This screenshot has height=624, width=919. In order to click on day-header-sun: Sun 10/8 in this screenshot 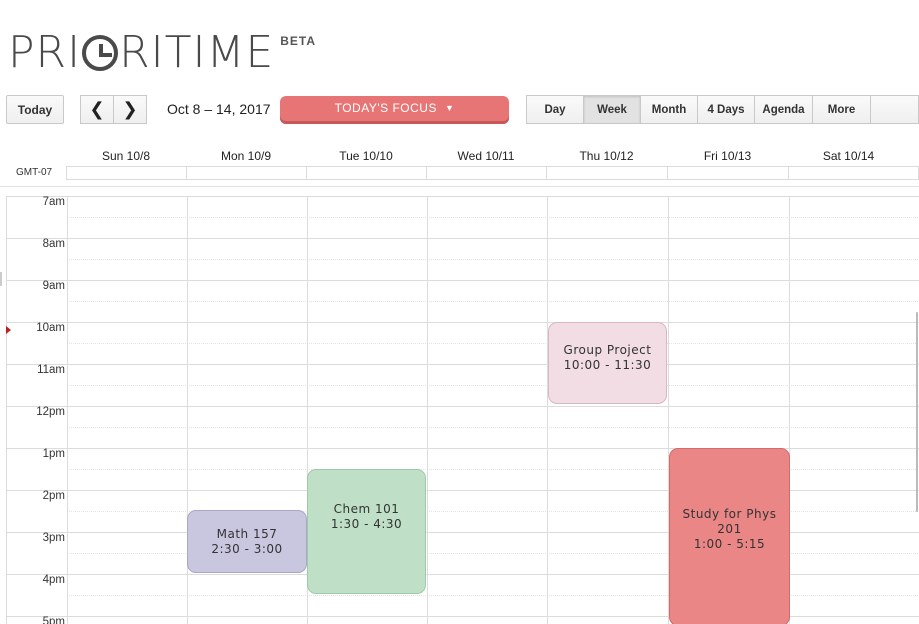, I will do `click(126, 156)`.